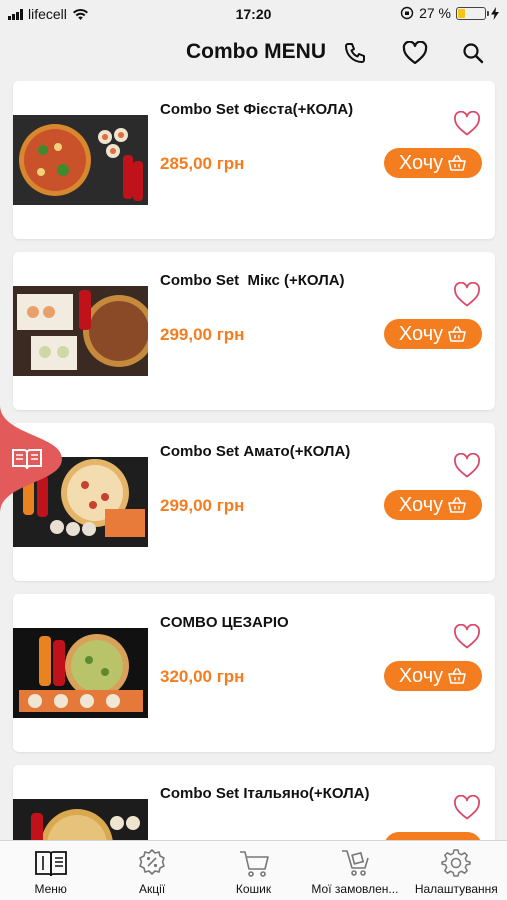 The width and height of the screenshot is (507, 900). I want to click on tab-label: Акції, so click(152, 889).